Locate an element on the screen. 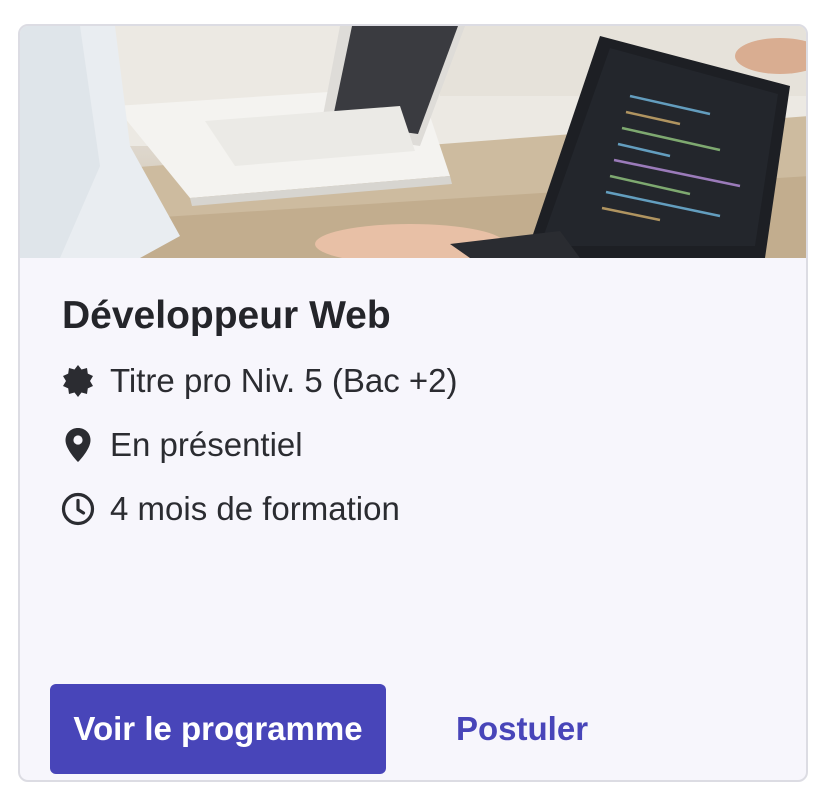 The image size is (826, 810). apply-link: Postuler is located at coordinates (522, 729).